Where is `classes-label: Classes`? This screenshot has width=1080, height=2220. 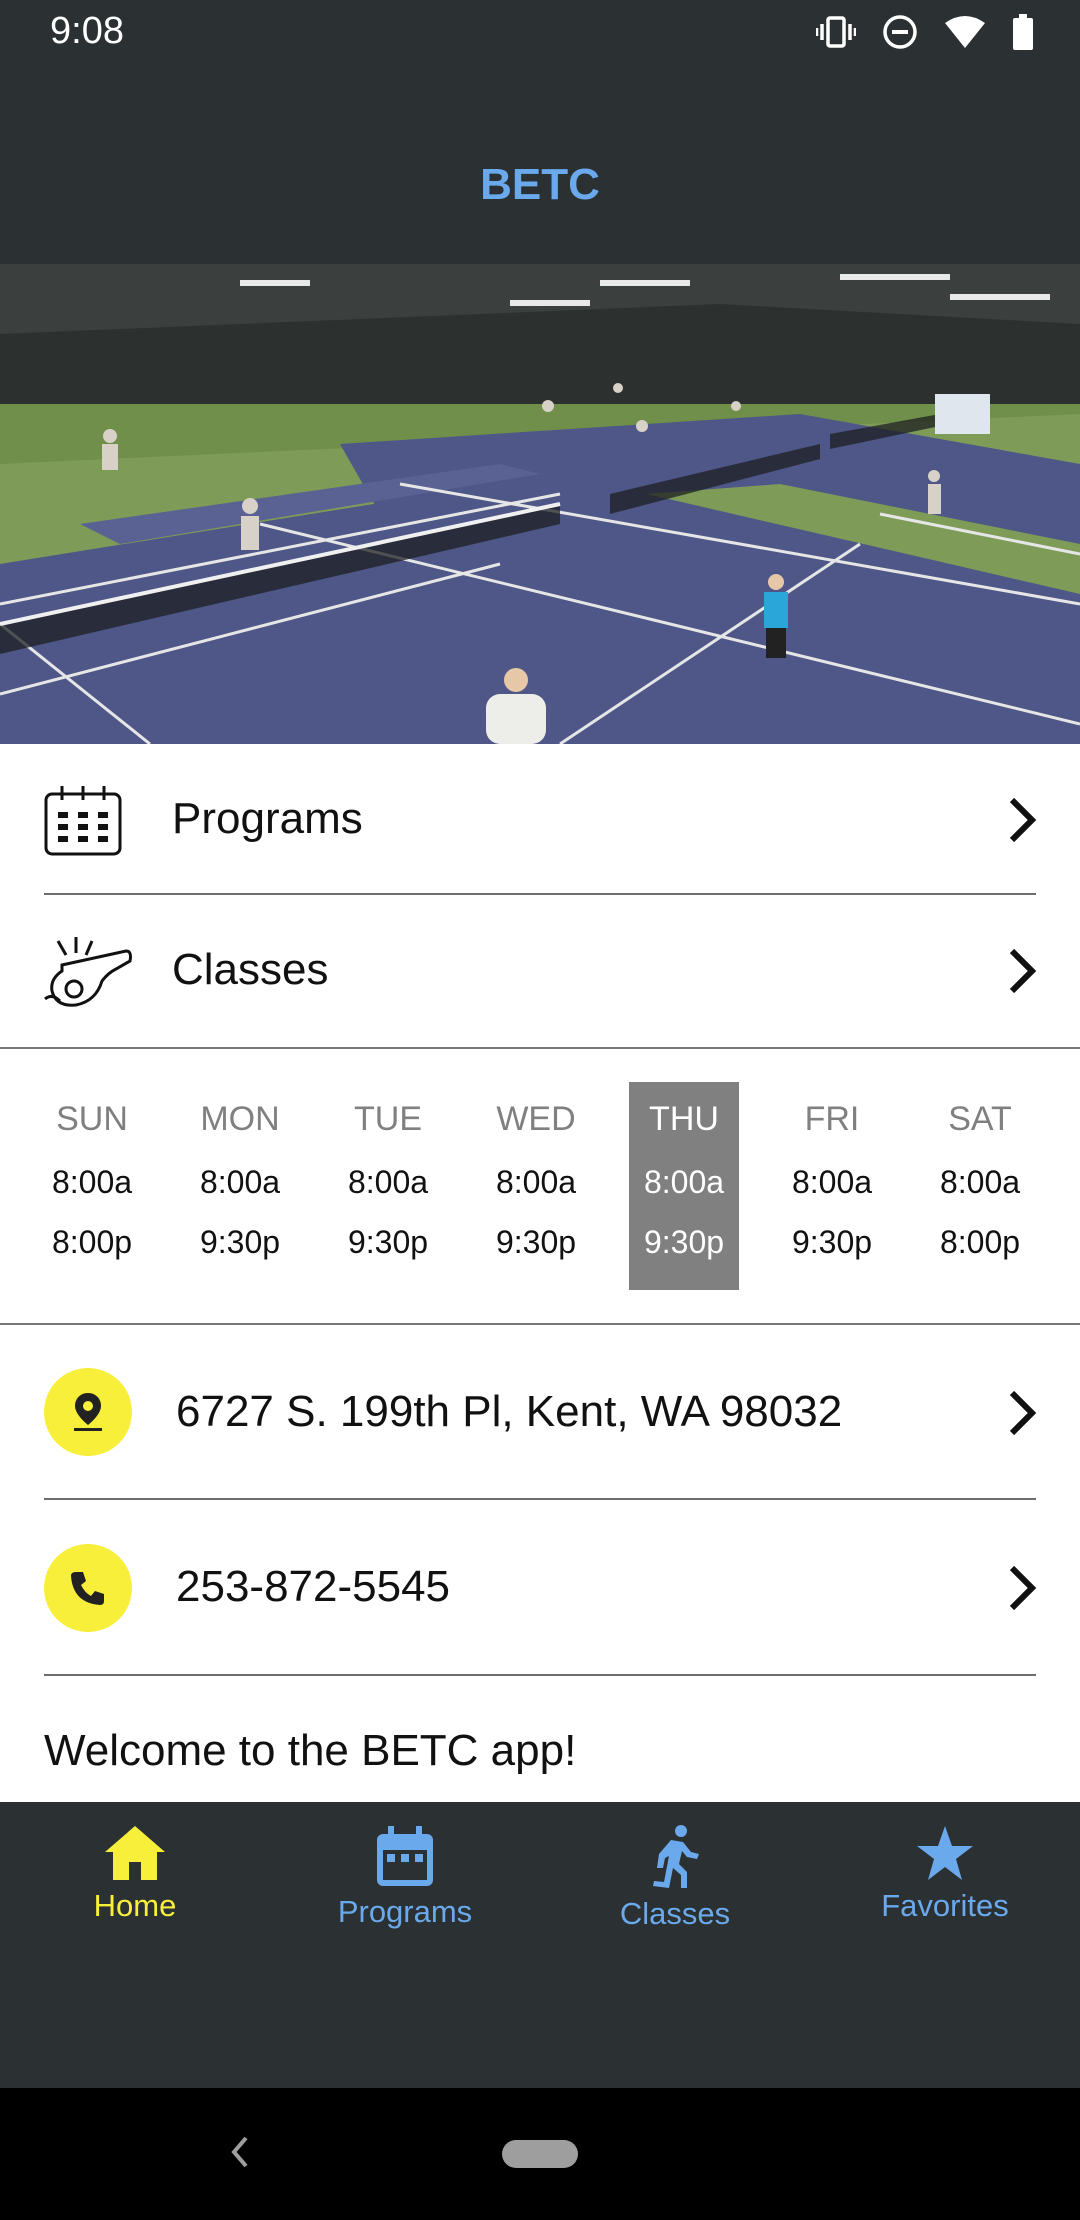
classes-label: Classes is located at coordinates (250, 969).